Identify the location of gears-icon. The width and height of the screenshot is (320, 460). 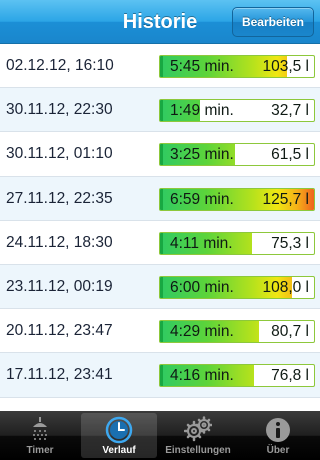
(198, 429).